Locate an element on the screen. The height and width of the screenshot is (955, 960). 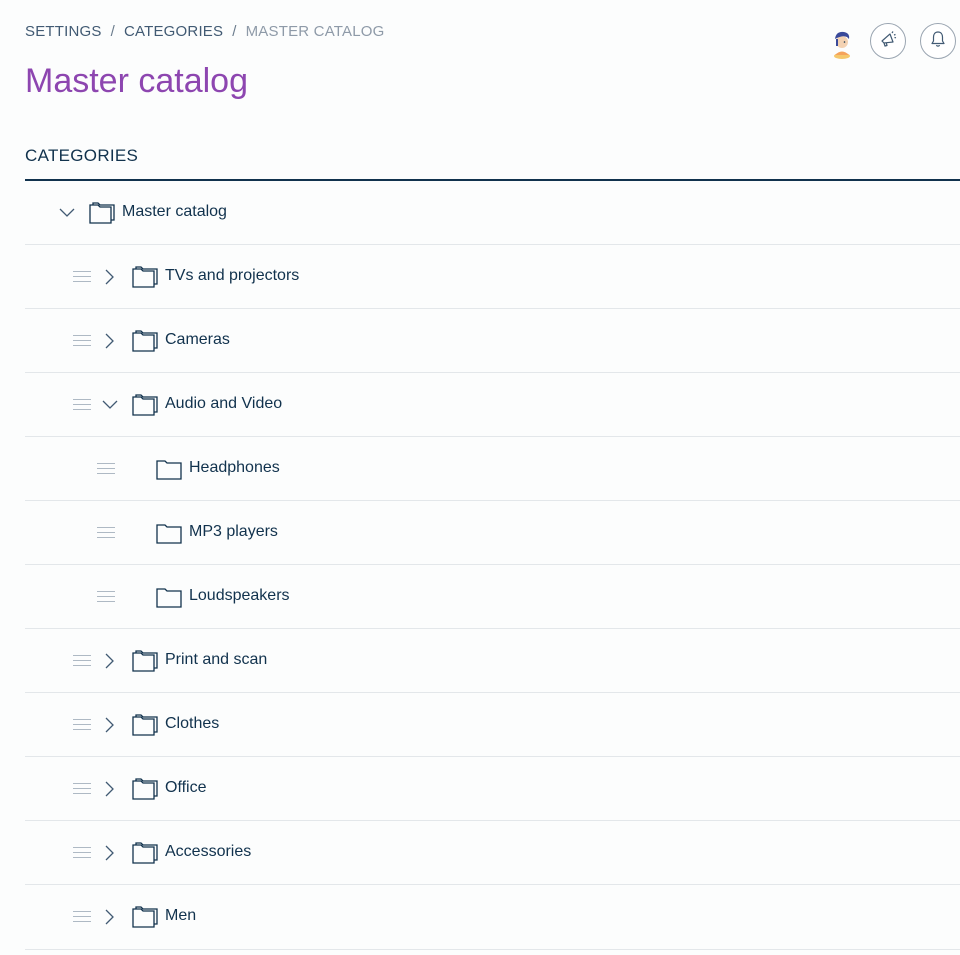
breadcrumb: SETTINGS / CATEGORIES / MASTER CATALOG is located at coordinates (205, 31).